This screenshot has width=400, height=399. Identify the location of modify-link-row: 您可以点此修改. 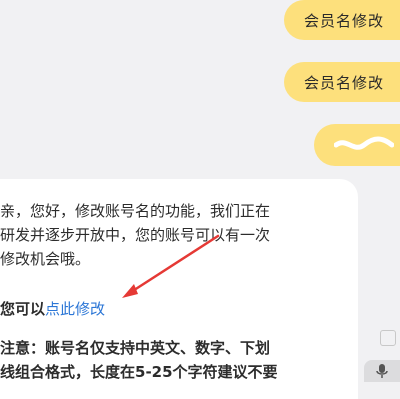
(52, 308).